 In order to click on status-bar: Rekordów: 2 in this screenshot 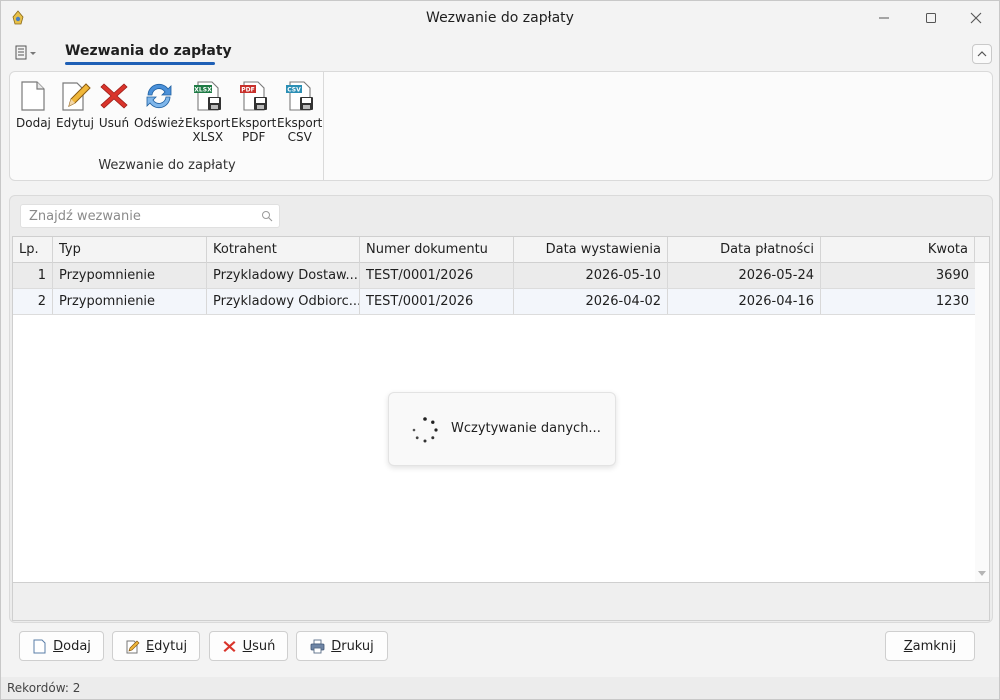, I will do `click(500, 688)`.